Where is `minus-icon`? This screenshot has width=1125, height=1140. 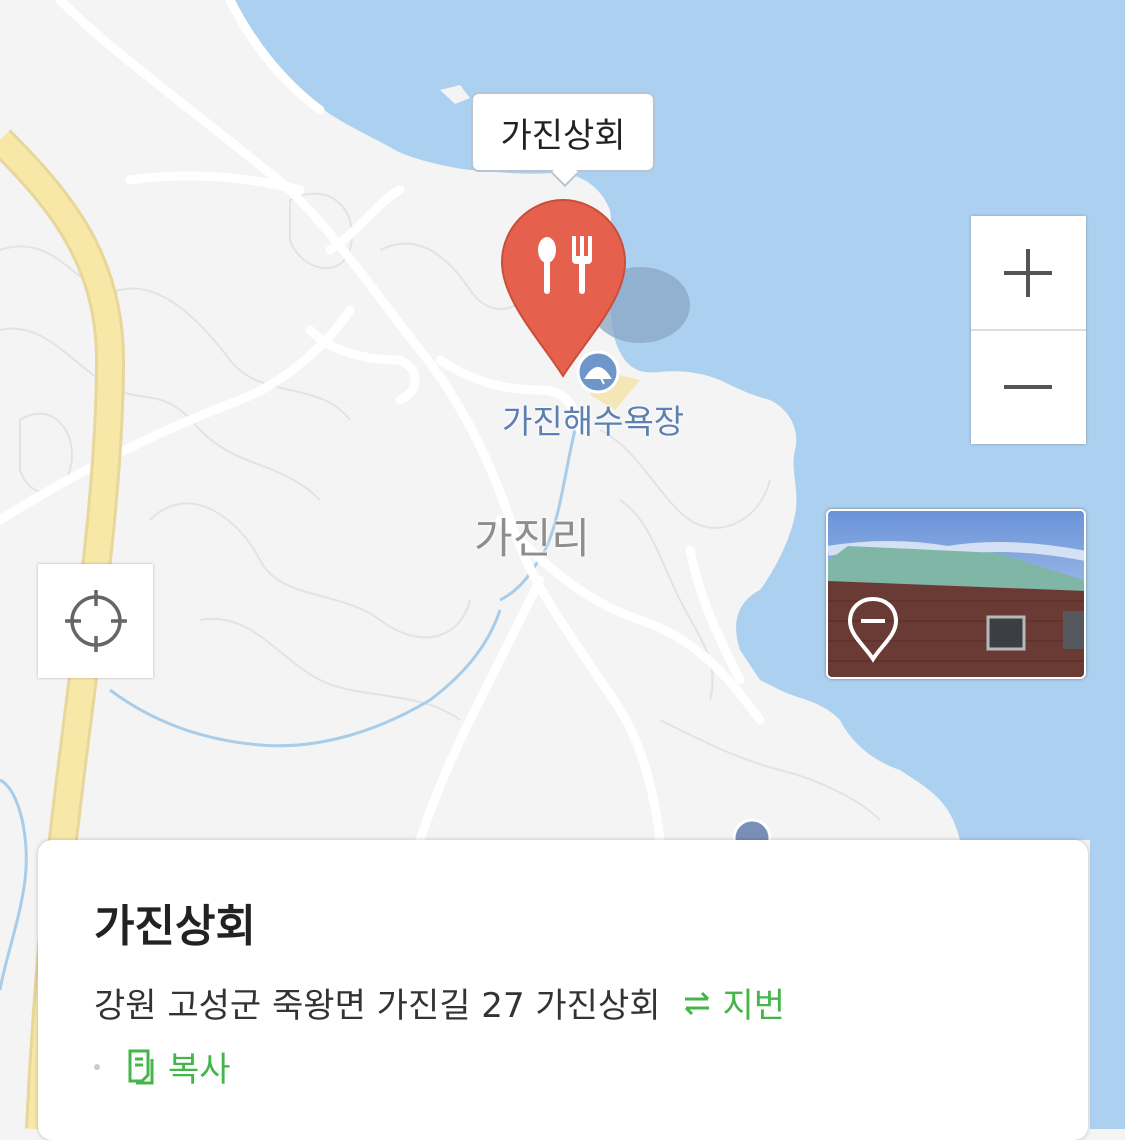
minus-icon is located at coordinates (1028, 387).